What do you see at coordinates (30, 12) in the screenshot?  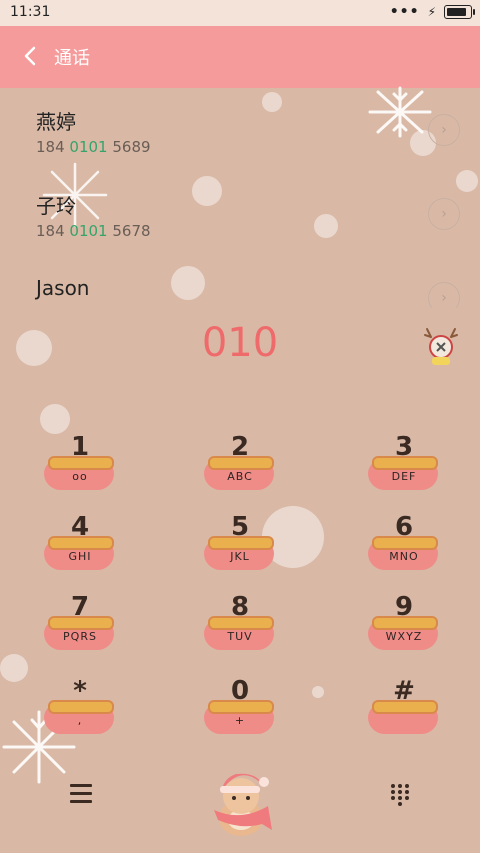 I see `status-time: 11:31` at bounding box center [30, 12].